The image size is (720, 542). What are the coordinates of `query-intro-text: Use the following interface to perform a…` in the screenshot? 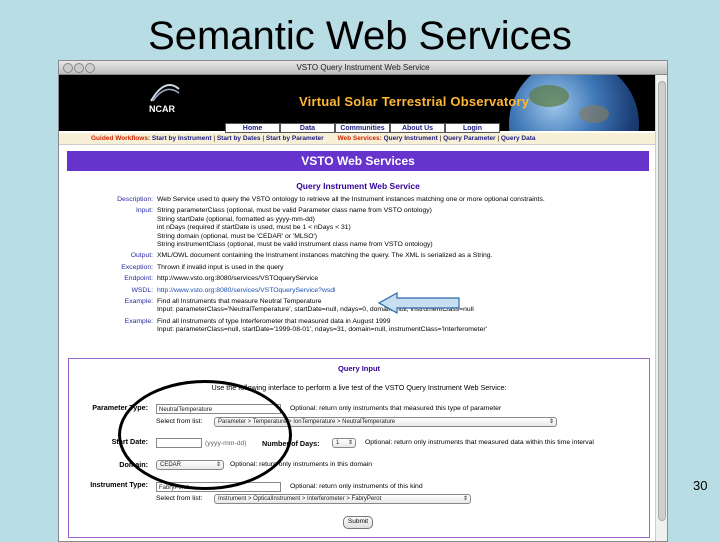 It's located at (359, 387).